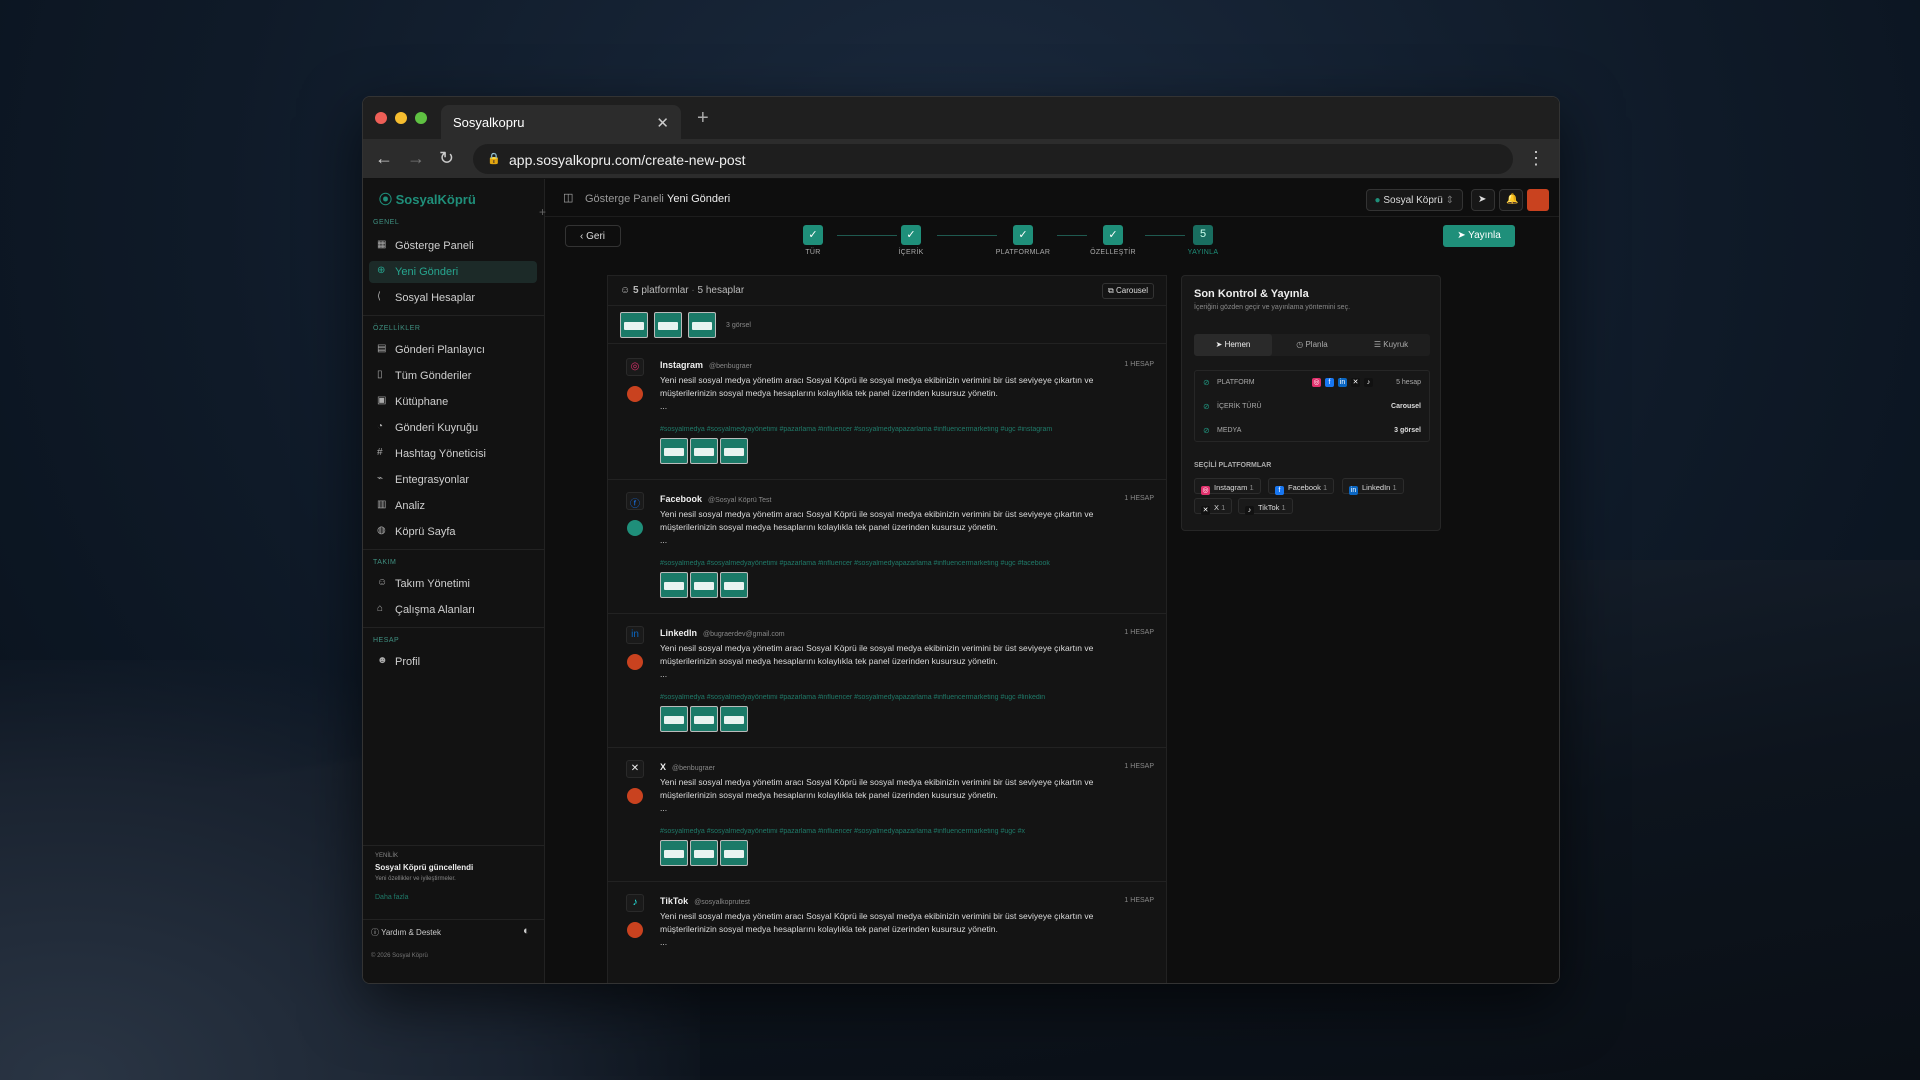 The width and height of the screenshot is (1920, 1080). Describe the element at coordinates (526, 931) in the screenshot. I see `theme-toggle-icon: ◐` at that location.